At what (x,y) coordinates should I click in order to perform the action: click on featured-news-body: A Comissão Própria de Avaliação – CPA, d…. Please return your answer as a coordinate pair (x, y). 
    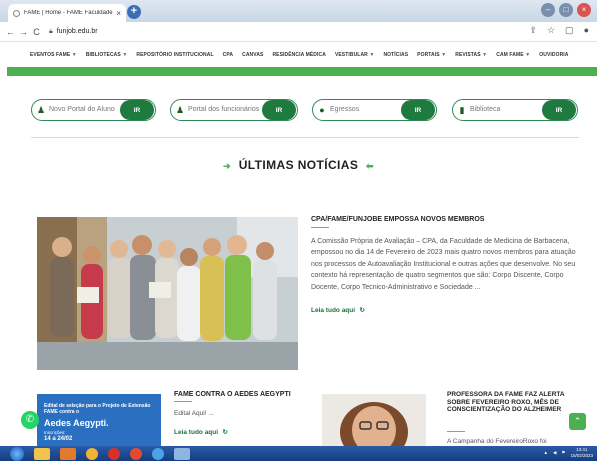
    Looking at the image, I should click on (443, 264).